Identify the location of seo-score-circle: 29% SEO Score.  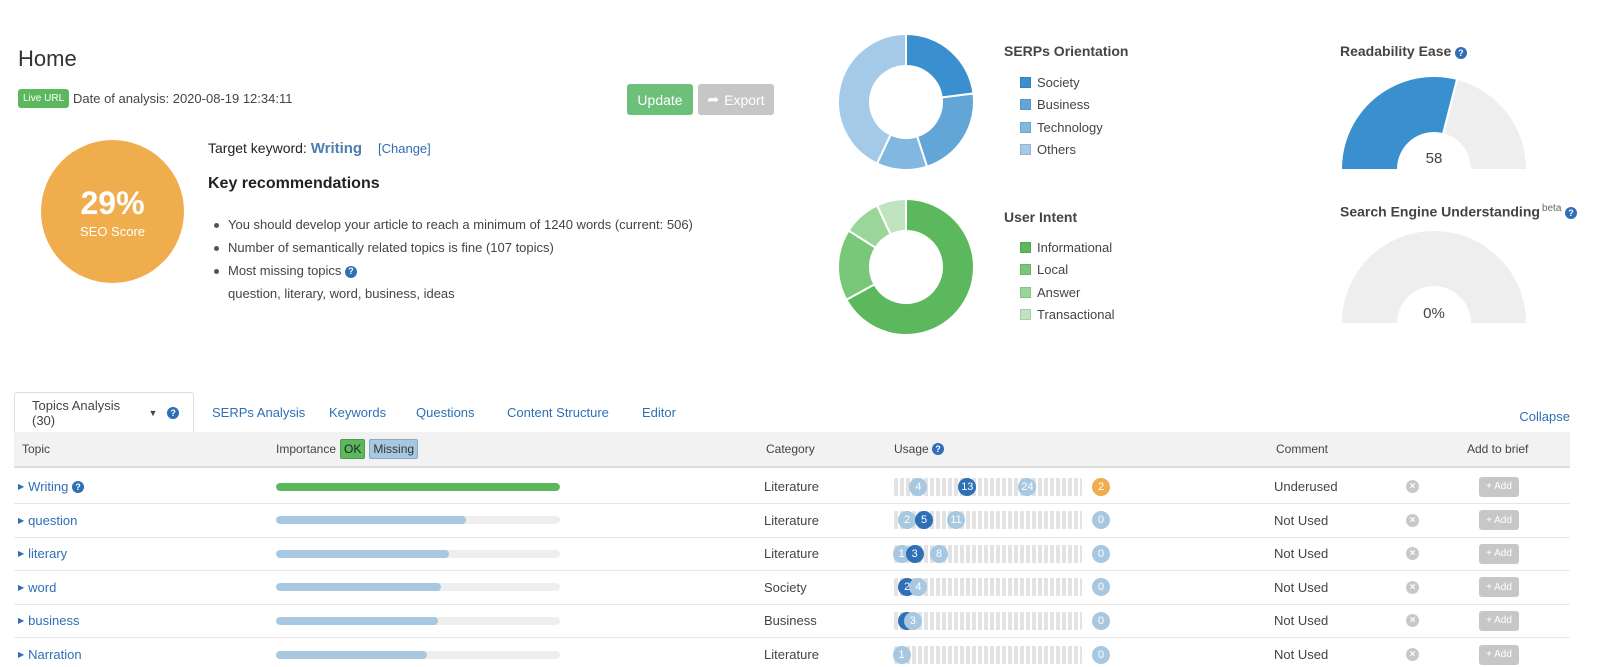
(112, 211).